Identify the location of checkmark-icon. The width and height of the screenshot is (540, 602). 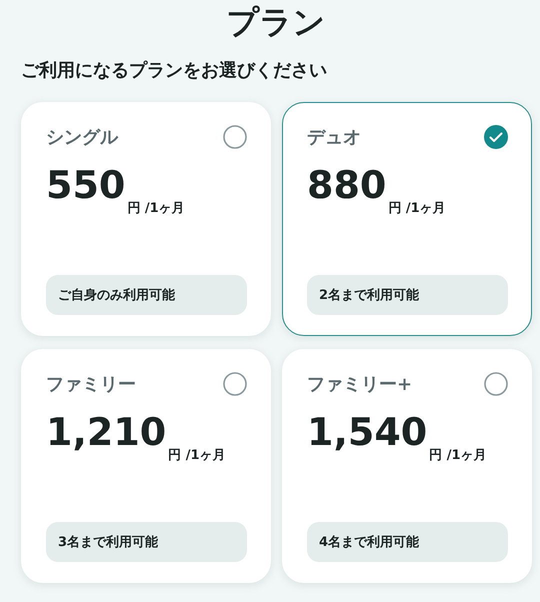
(496, 137).